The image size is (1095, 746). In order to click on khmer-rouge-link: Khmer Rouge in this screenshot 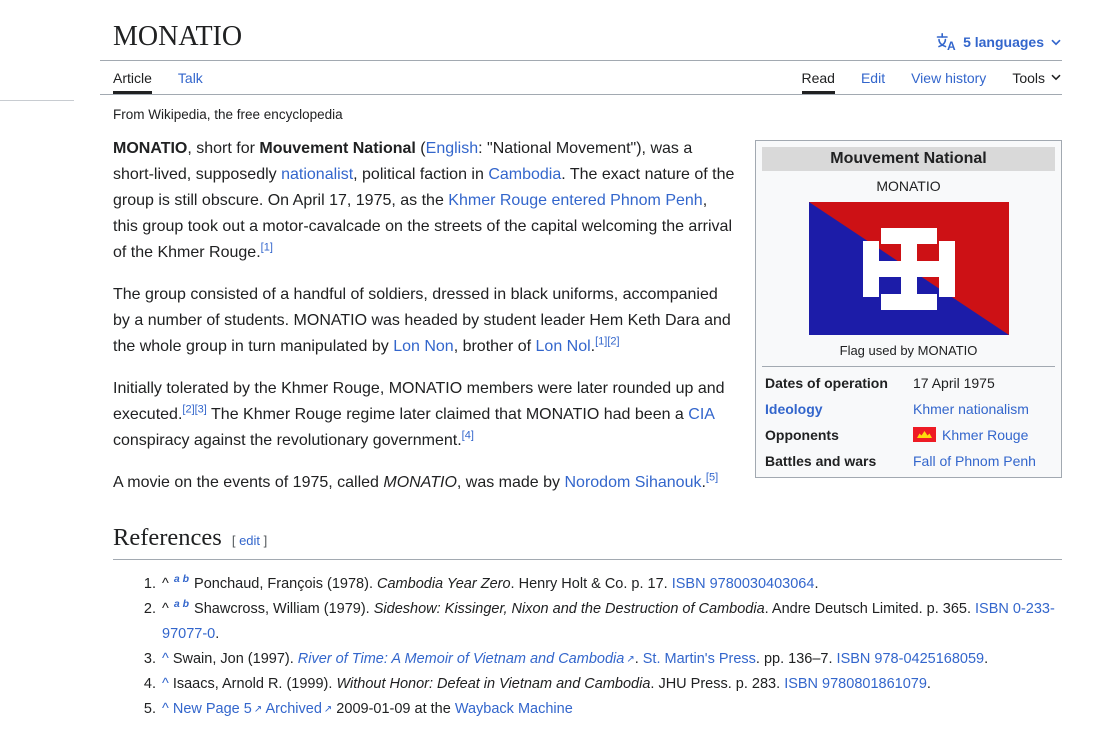, I will do `click(985, 435)`.